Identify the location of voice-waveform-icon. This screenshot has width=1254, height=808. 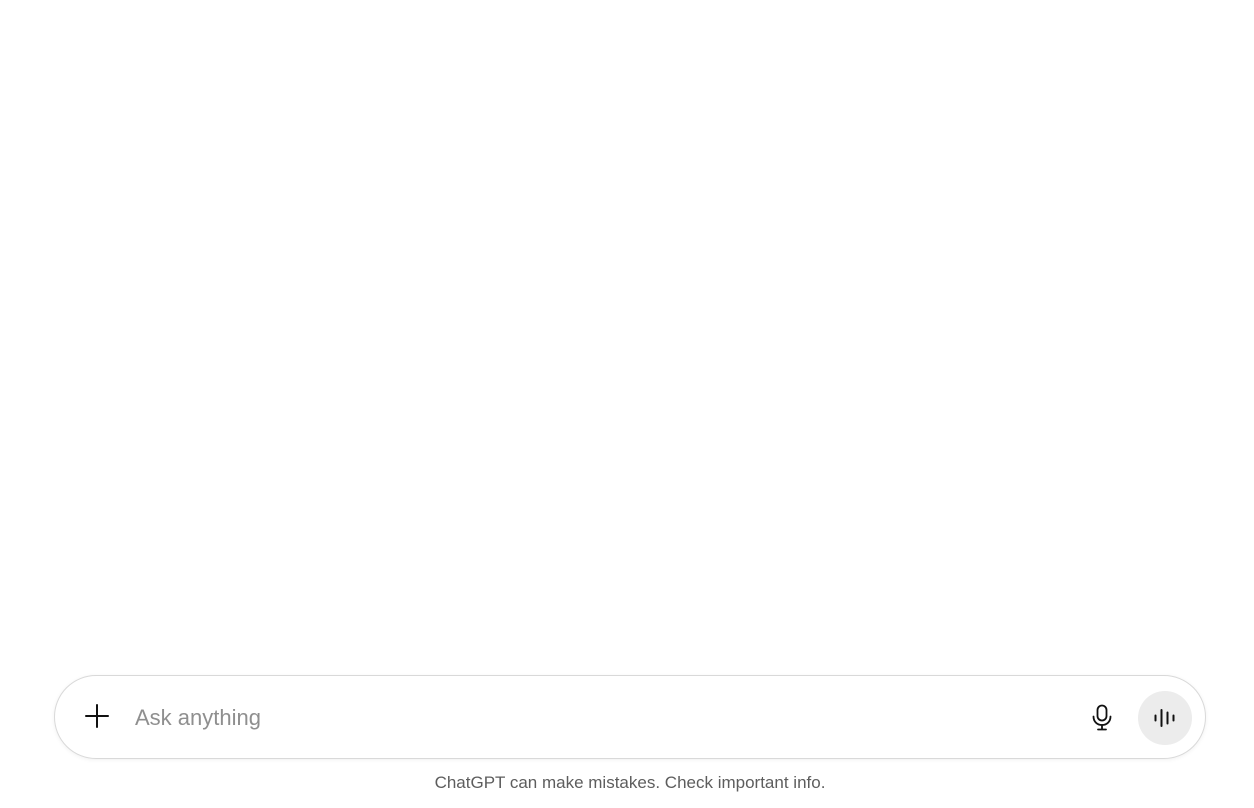
(1164, 718).